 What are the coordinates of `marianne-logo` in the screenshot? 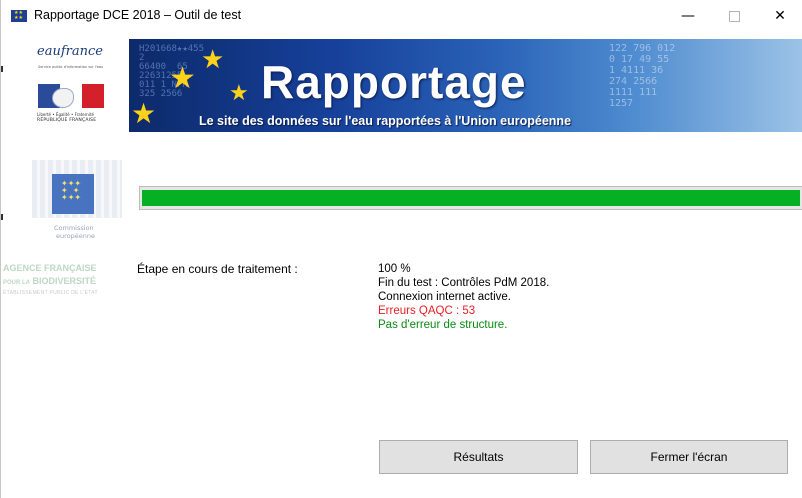 It's located at (71, 96).